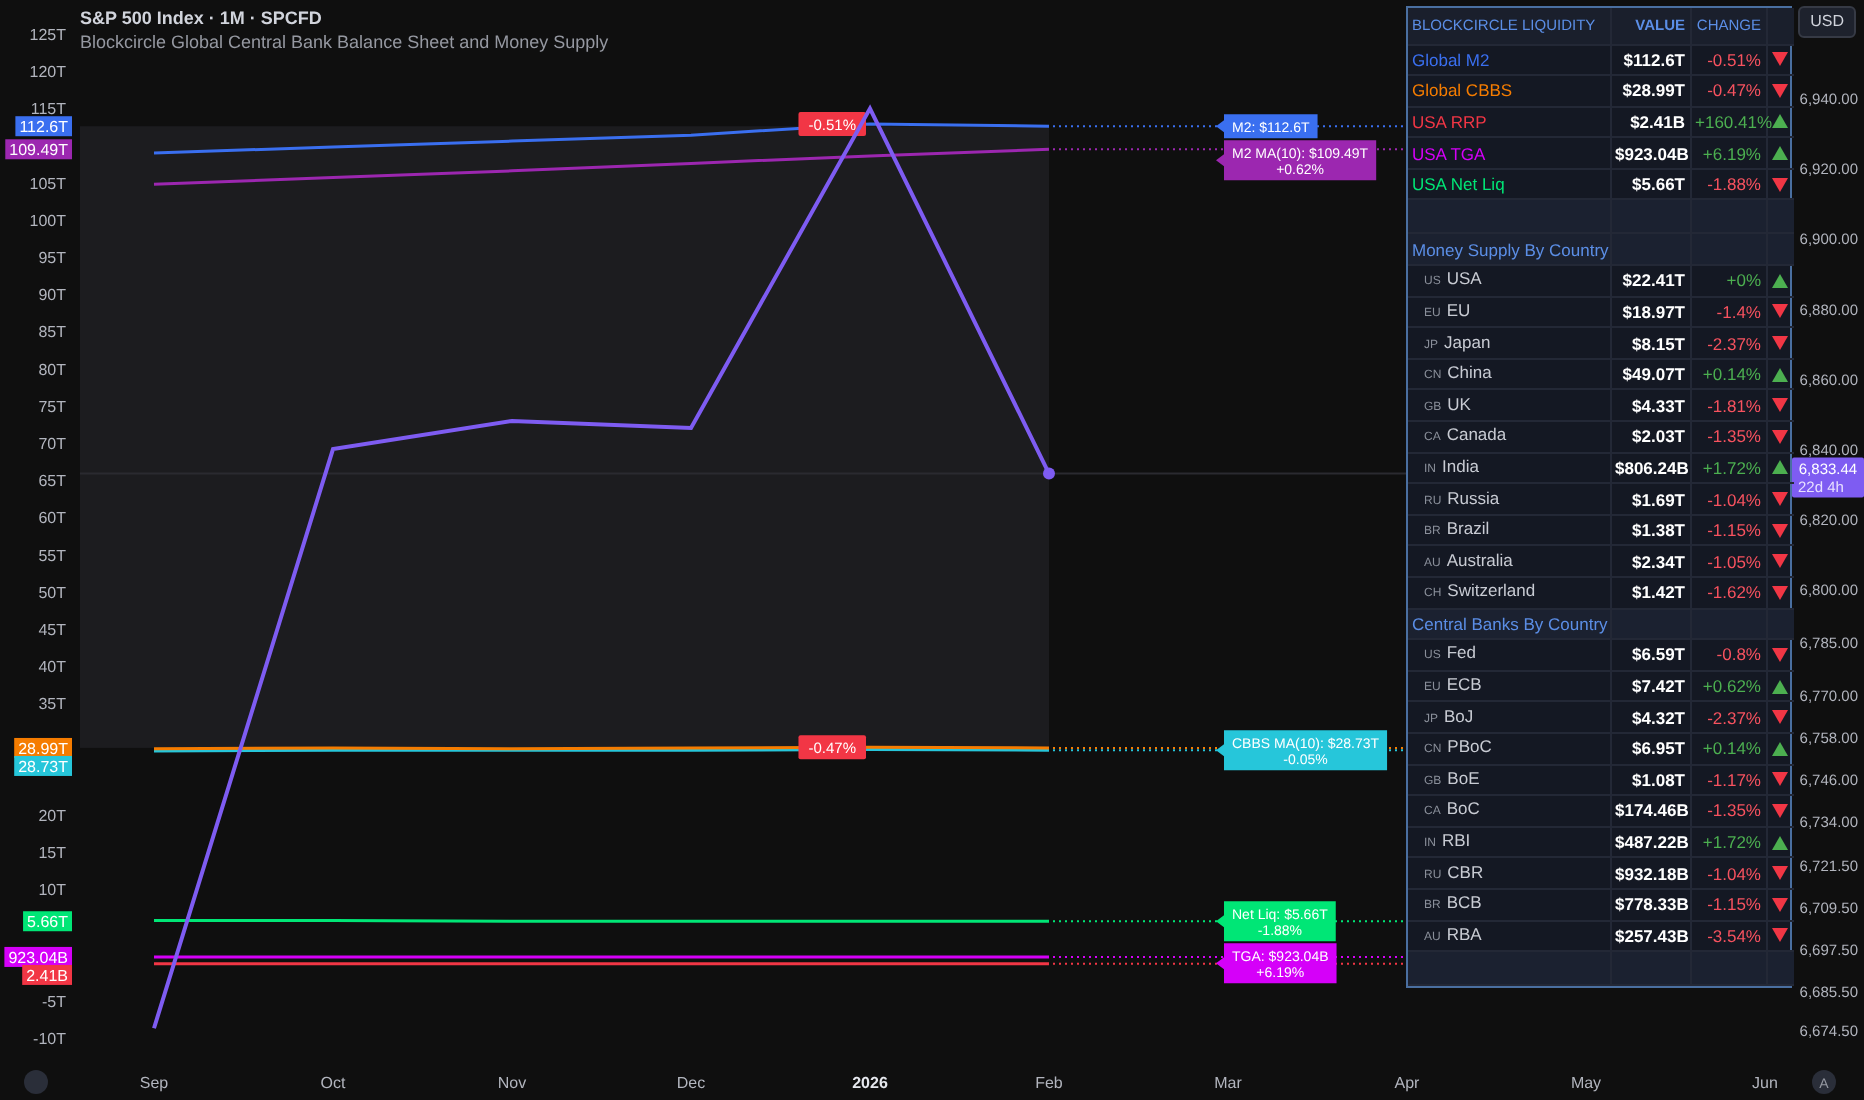 The width and height of the screenshot is (1864, 1100). What do you see at coordinates (1479, 559) in the screenshot?
I see `row-name: Australia` at bounding box center [1479, 559].